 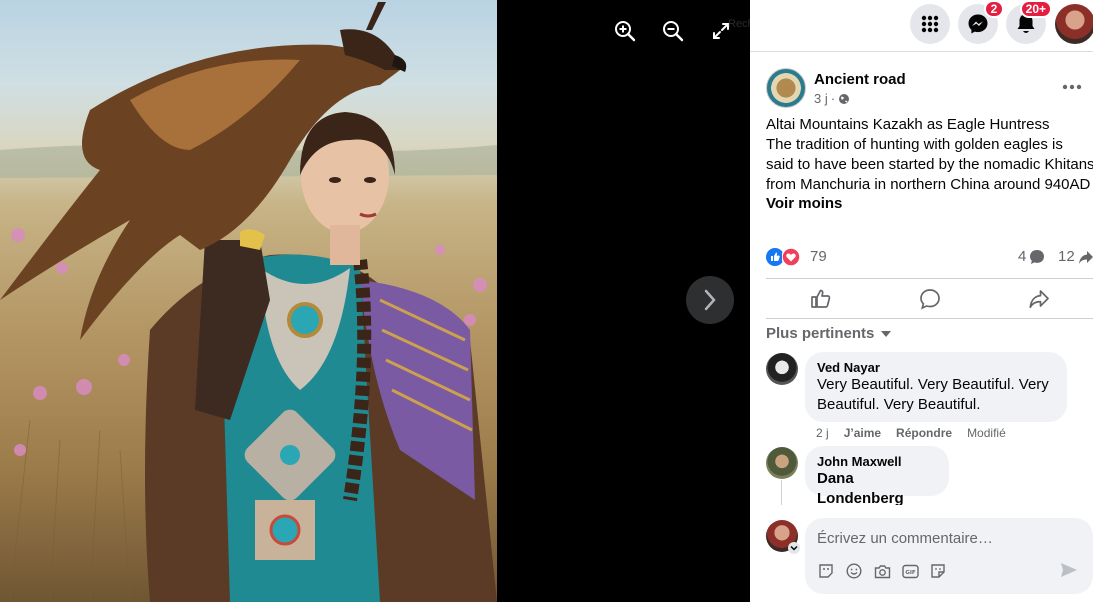 I want to click on post-text-line: Altai Mountains Kazakh as Eagle Huntress, so click(x=908, y=124).